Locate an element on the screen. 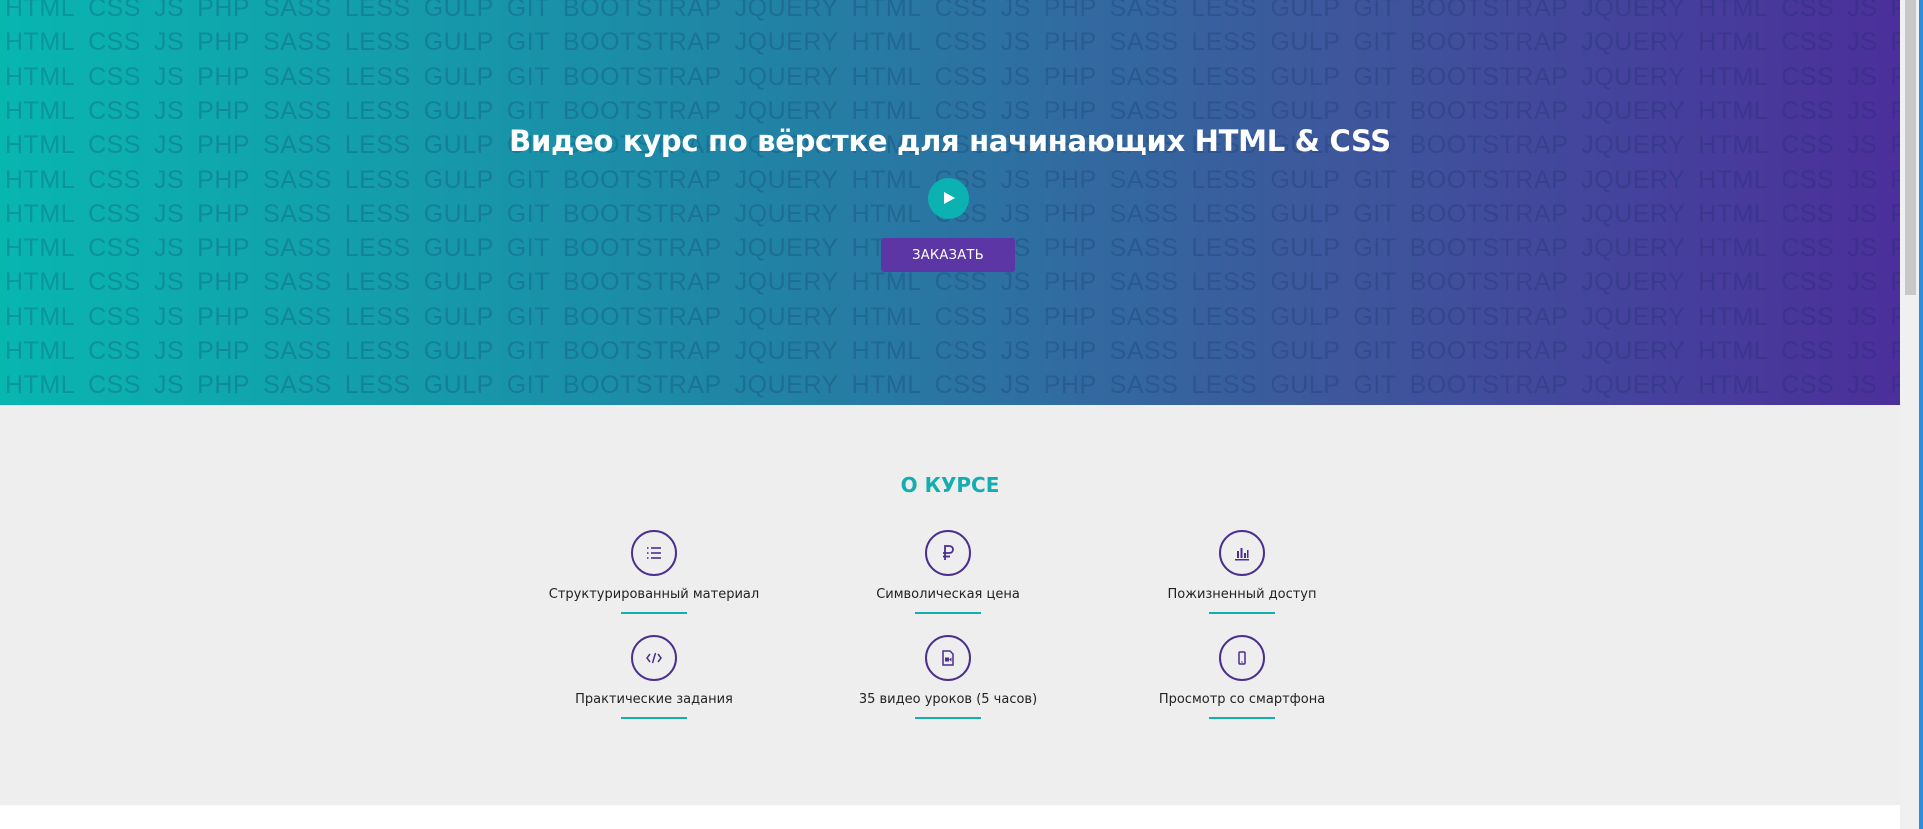 The image size is (1923, 829). scrollbar is located at coordinates (1911, 414).